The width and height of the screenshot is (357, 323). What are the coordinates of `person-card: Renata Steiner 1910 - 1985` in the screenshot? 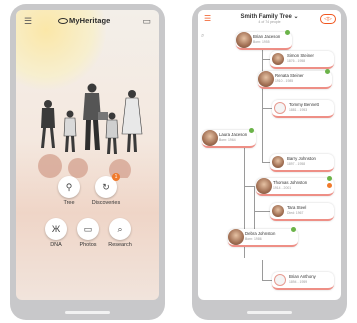 It's located at (295, 79).